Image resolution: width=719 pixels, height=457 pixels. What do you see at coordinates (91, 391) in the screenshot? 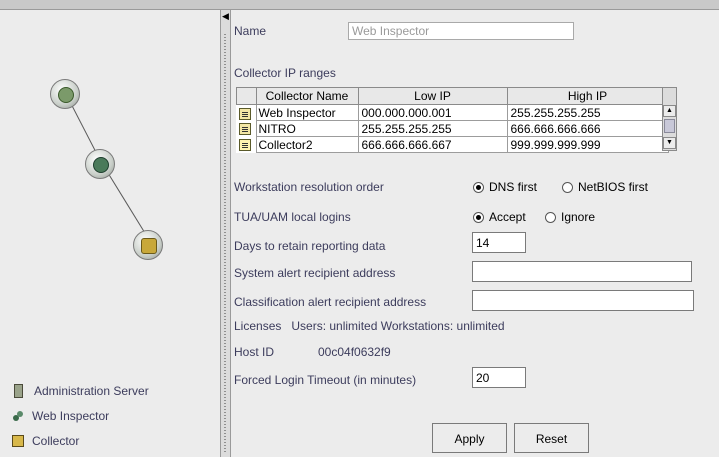
I see `legend-label: Administration Server` at bounding box center [91, 391].